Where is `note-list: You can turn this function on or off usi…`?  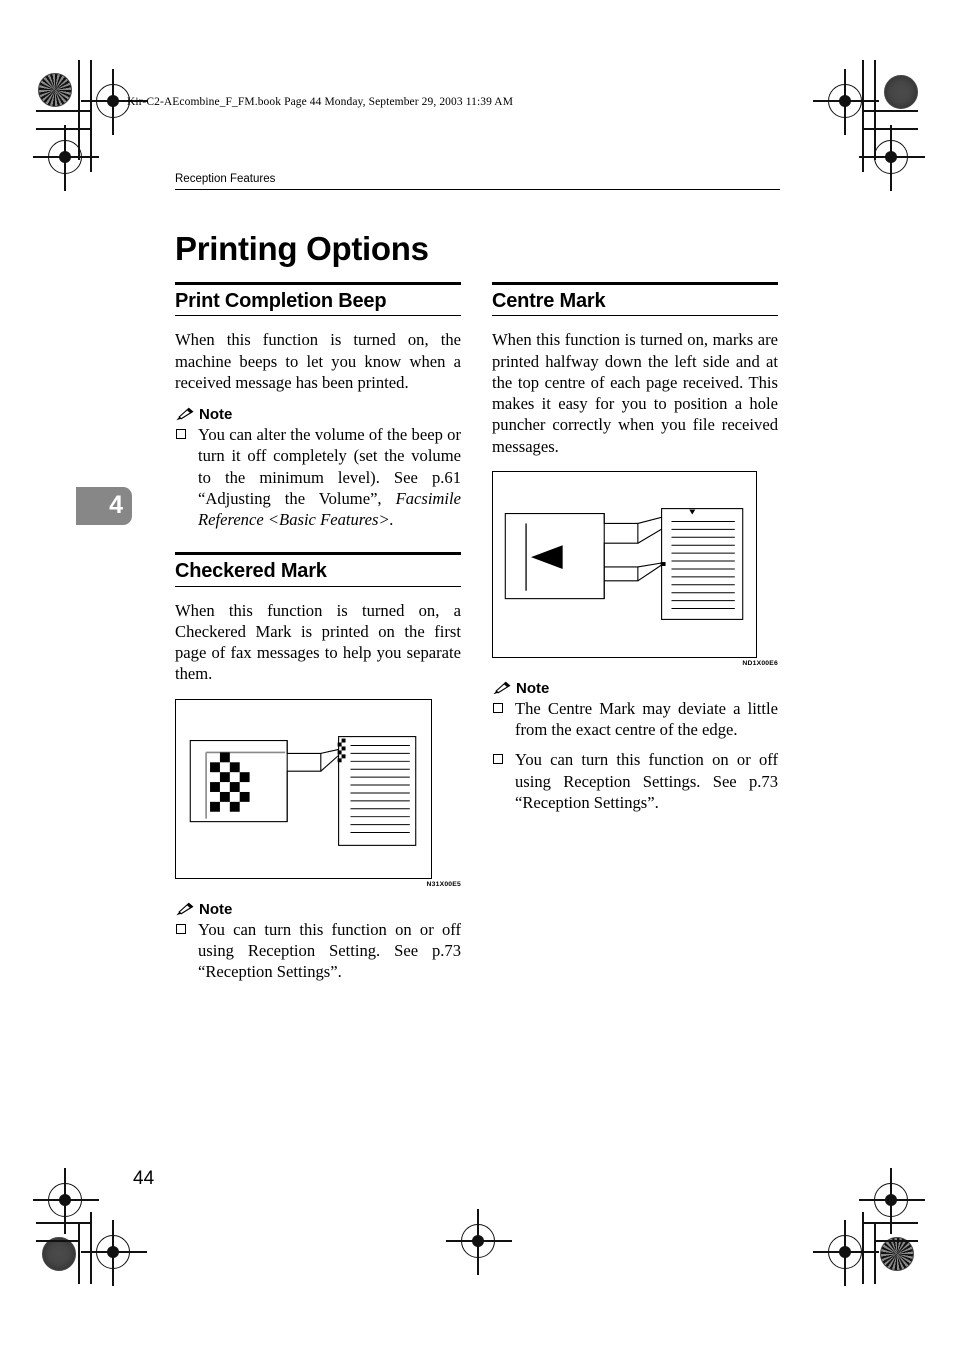
note-list: You can turn this function on or off usi… is located at coordinates (318, 951).